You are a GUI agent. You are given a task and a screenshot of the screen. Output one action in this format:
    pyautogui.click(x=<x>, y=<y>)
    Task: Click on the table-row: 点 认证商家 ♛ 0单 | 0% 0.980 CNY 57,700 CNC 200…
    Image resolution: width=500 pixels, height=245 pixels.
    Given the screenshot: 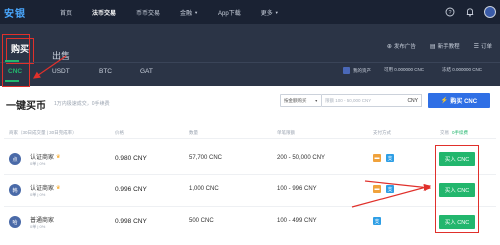 What is the action you would take?
    pyautogui.click(x=250, y=159)
    